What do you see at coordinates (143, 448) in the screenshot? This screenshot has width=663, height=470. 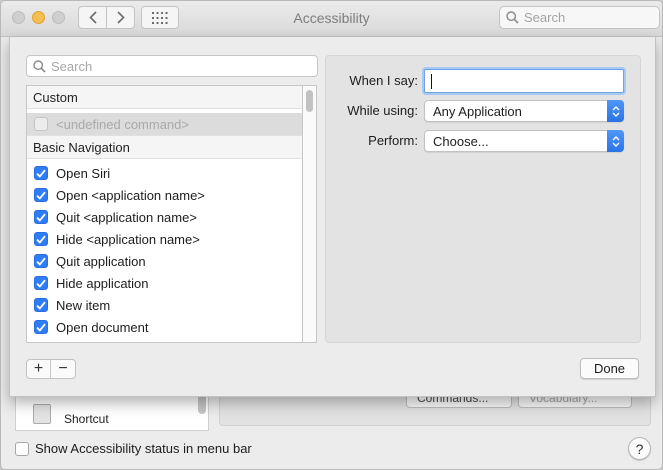 I see `status-menu-label: Show Accessibility status in menu bar` at bounding box center [143, 448].